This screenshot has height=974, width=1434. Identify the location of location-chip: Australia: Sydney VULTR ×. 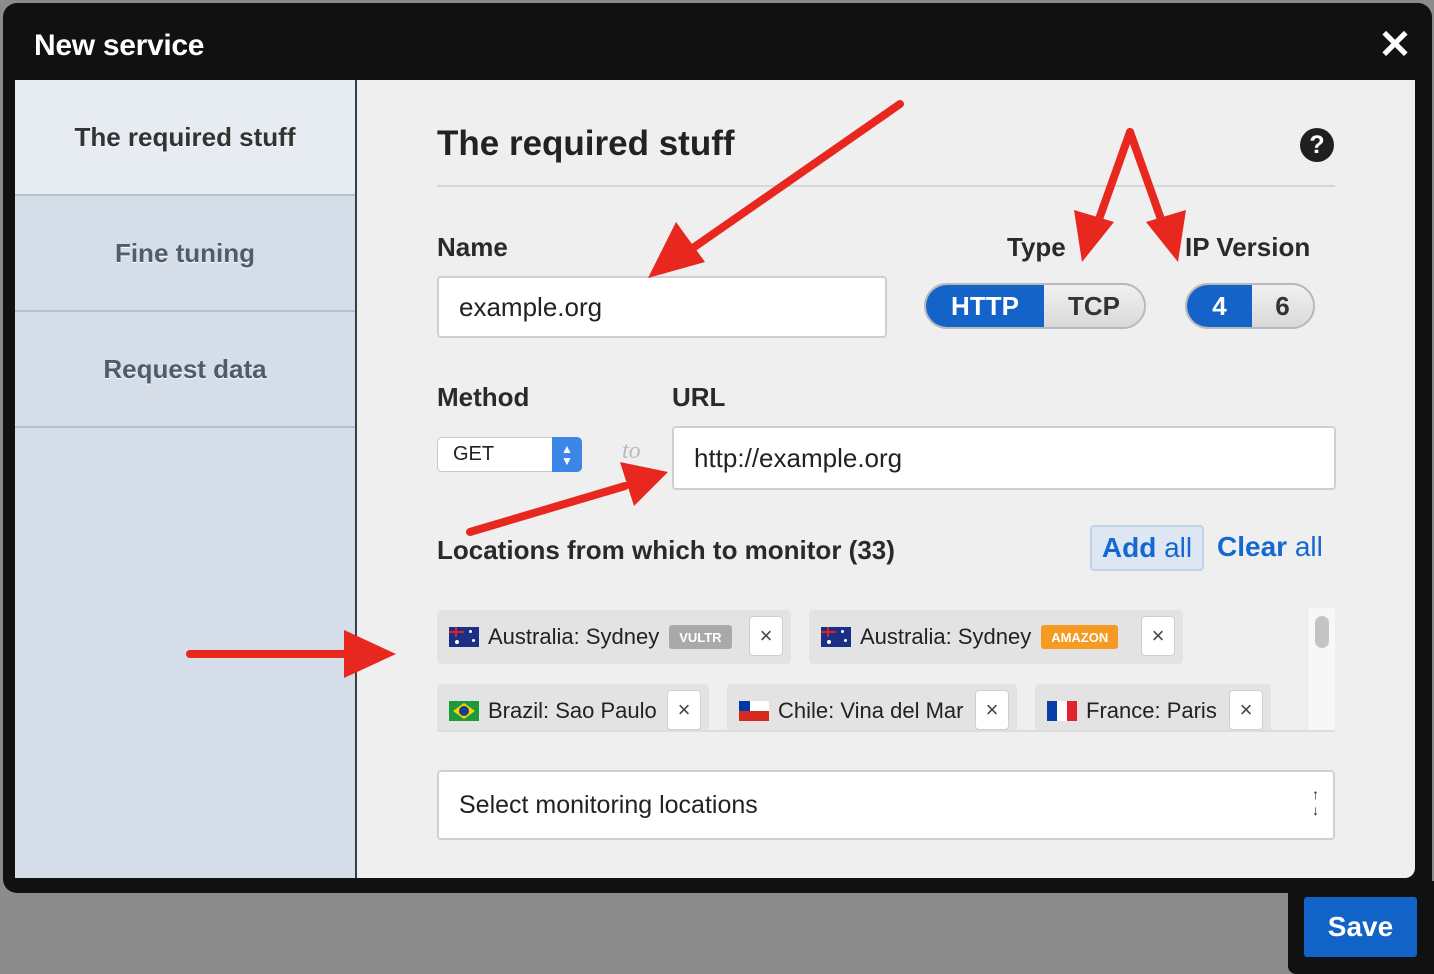
(614, 637).